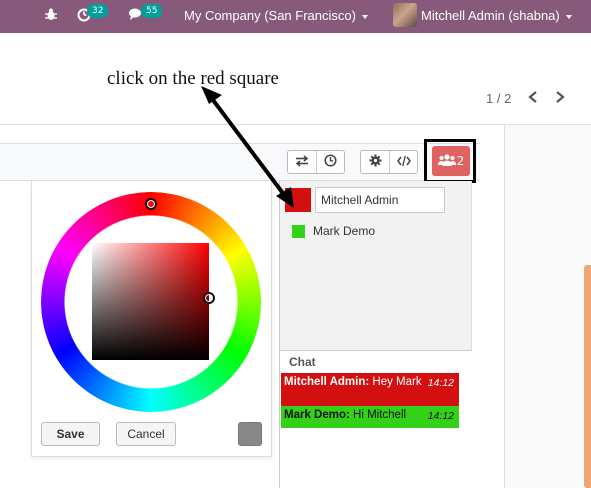 This screenshot has width=591, height=488. Describe the element at coordinates (380, 200) in the screenshot. I see `user-name-input: Mitchell Admin` at that location.